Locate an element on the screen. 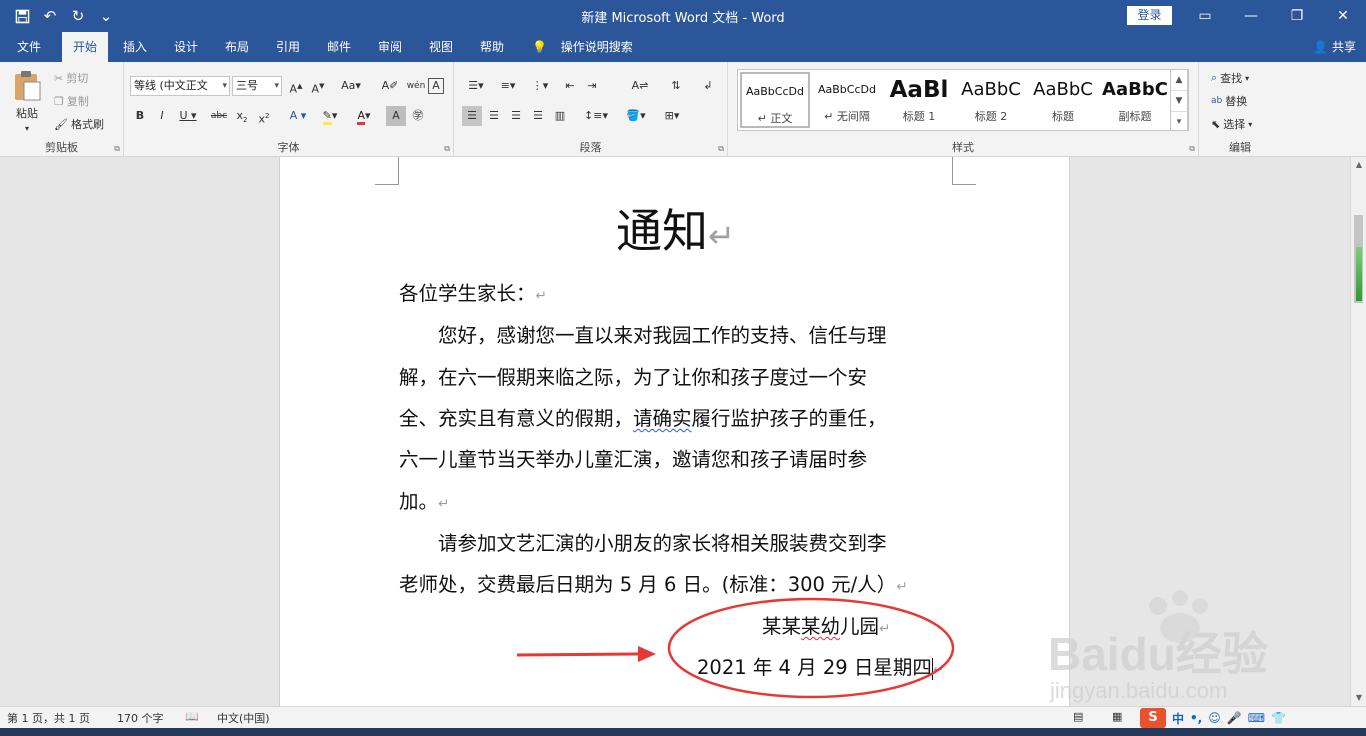 The image size is (1366, 736). vertical-scrollbar: ▲ ▼ is located at coordinates (1358, 431).